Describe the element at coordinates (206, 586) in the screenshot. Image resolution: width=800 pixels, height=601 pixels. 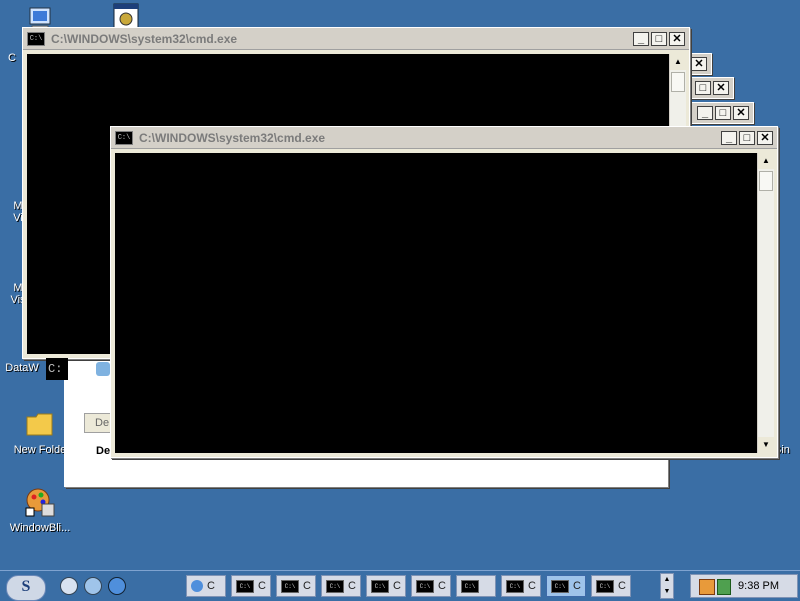
I see `taskbar-button-explorer: C` at that location.